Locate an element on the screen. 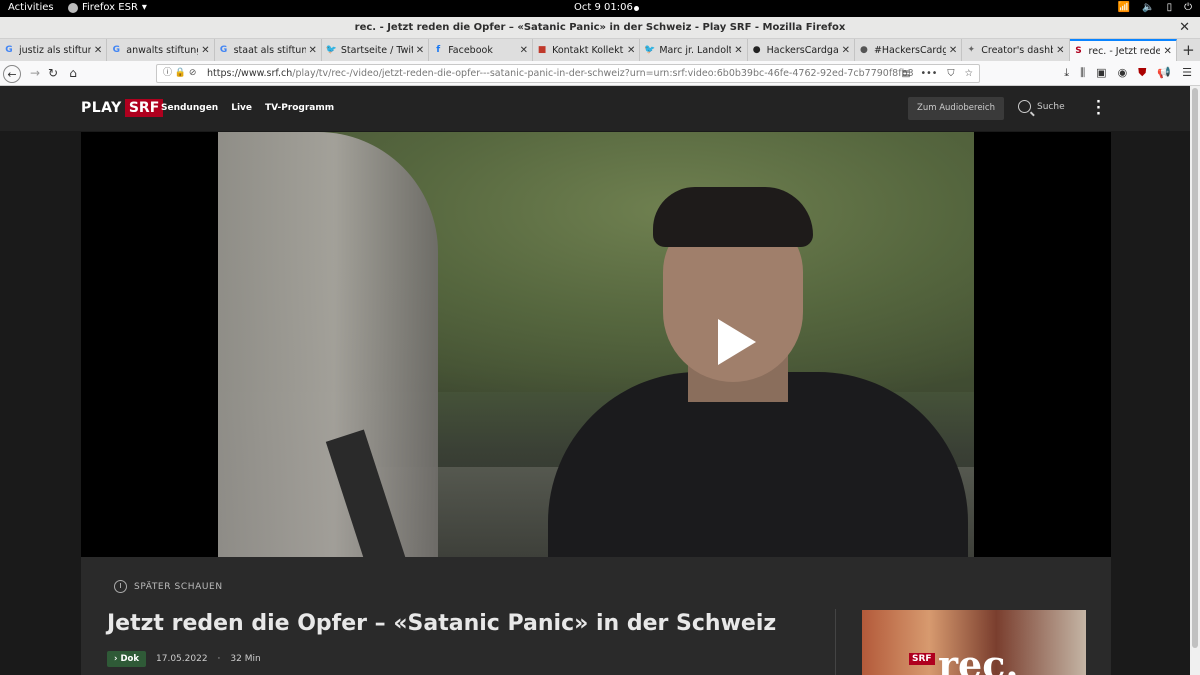  tab-7: ● HackersCardgame✕ is located at coordinates (801, 50).